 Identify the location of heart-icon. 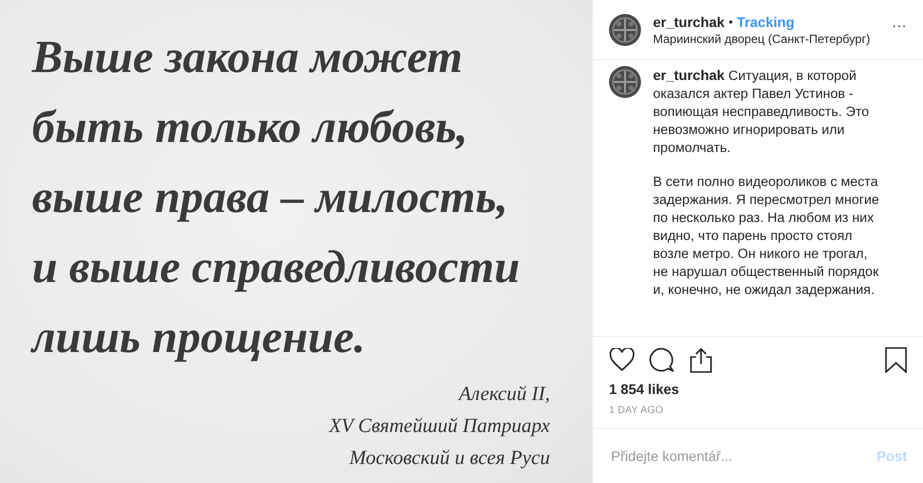
(622, 360).